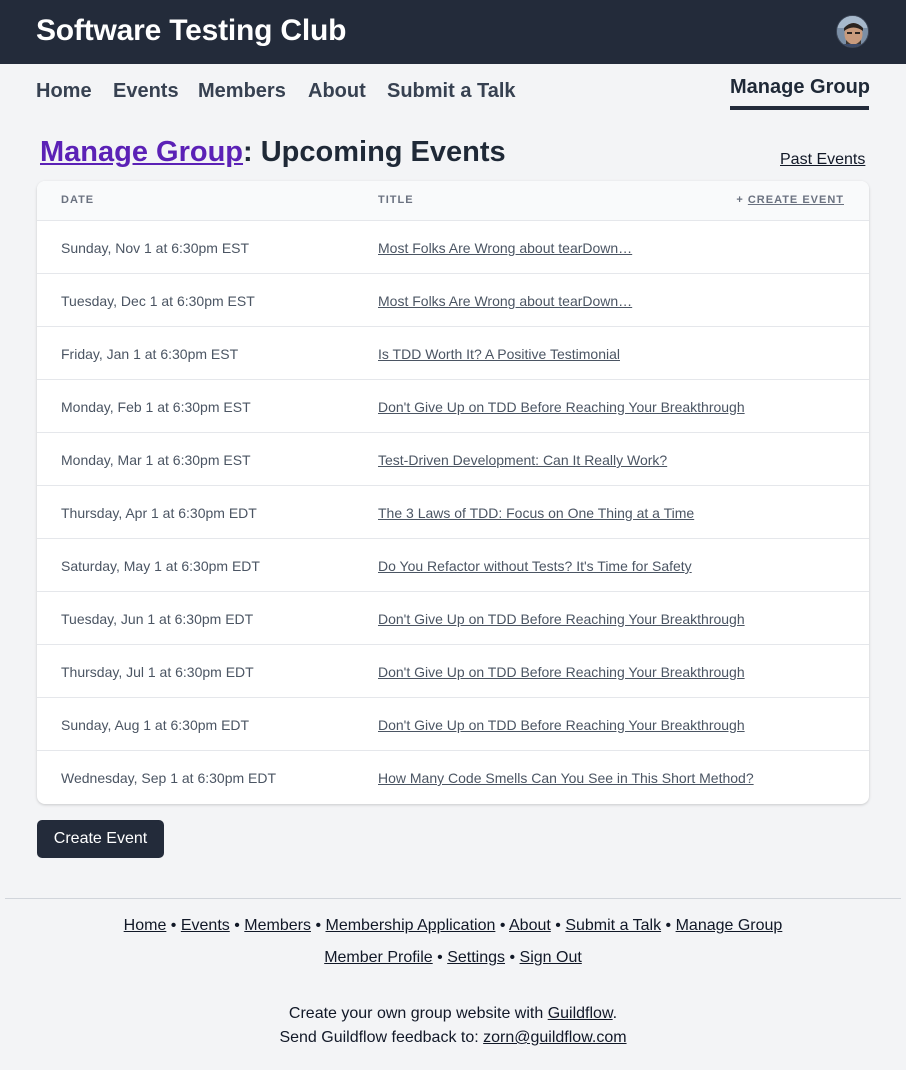  I want to click on footer-link-sign-out: Sign Out, so click(551, 957).